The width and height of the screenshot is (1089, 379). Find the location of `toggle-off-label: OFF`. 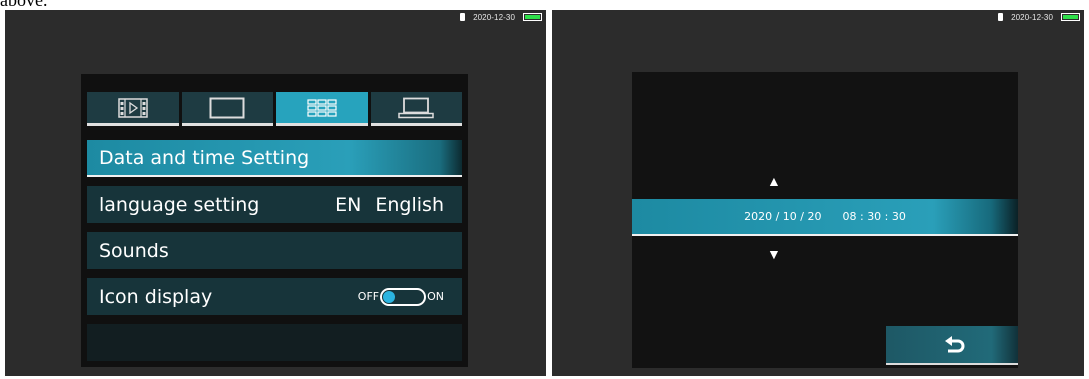

toggle-off-label: OFF is located at coordinates (368, 296).